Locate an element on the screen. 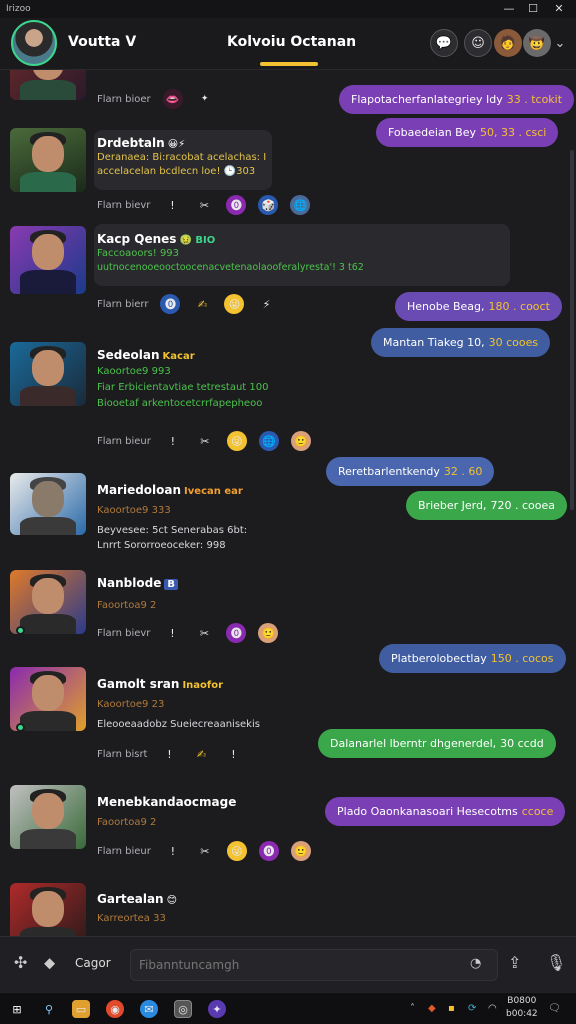 Image resolution: width=576 pixels, height=1024 pixels. start-icon: ⊞ is located at coordinates (17, 1009).